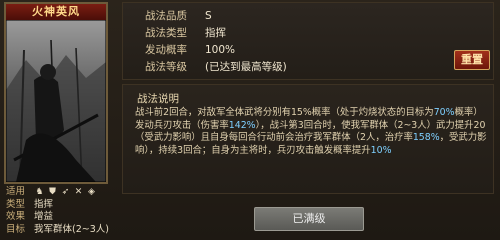  Describe the element at coordinates (56, 101) in the screenshot. I see `tactic-card-art` at that location.